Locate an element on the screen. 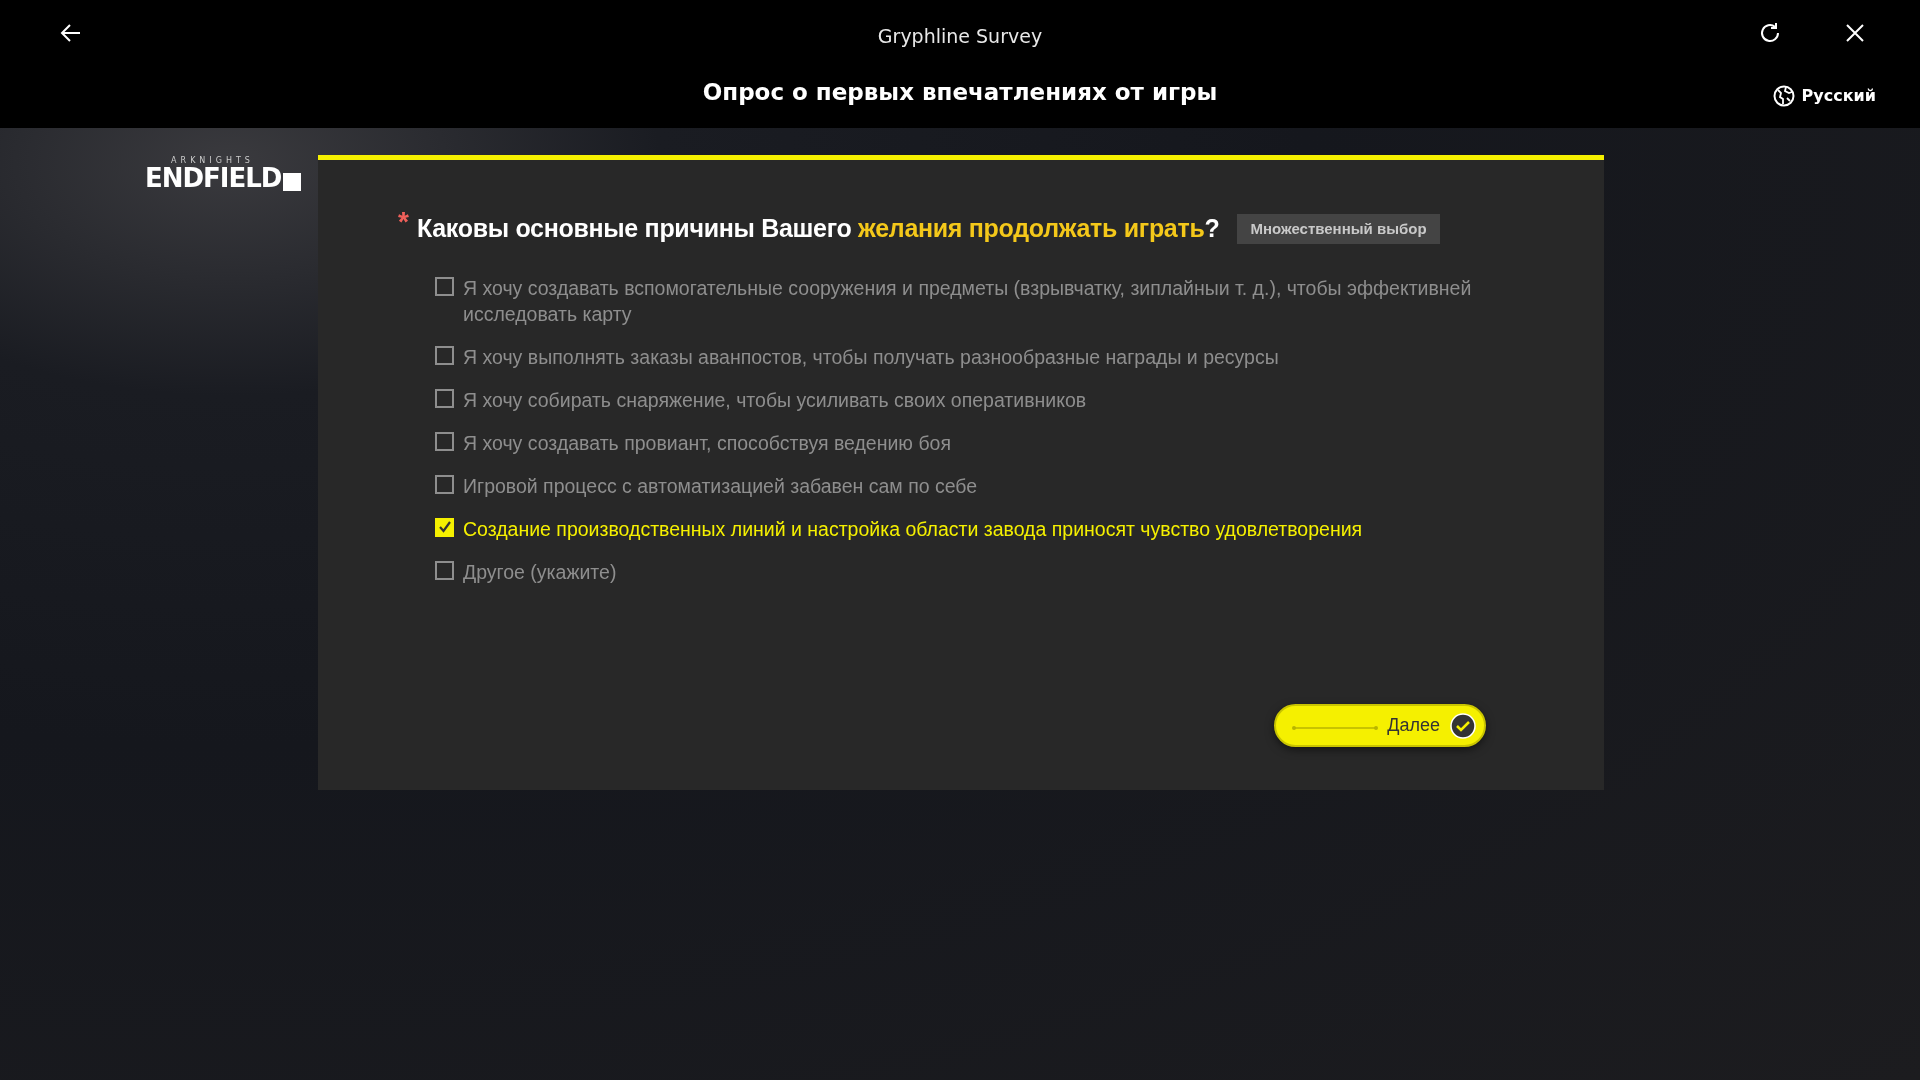 Image resolution: width=1920 pixels, height=1080 pixels. line-decoration-icon is located at coordinates (1335, 728).